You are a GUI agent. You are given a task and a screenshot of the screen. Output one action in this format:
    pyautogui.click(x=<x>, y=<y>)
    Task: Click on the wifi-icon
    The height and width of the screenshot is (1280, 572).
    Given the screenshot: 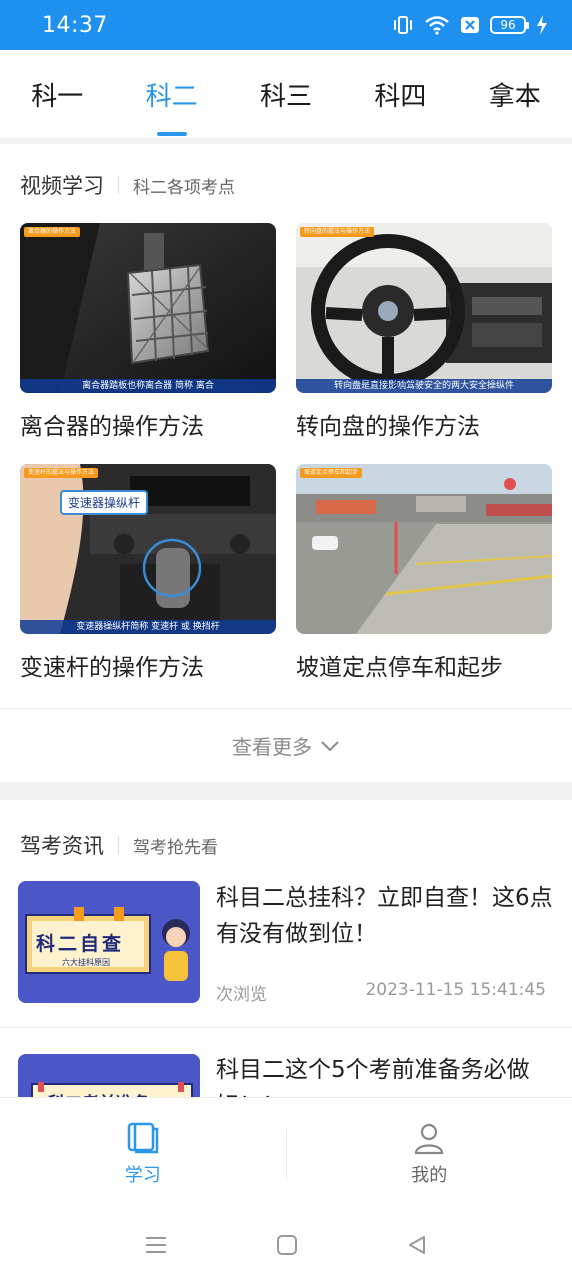 What is the action you would take?
    pyautogui.click(x=437, y=25)
    